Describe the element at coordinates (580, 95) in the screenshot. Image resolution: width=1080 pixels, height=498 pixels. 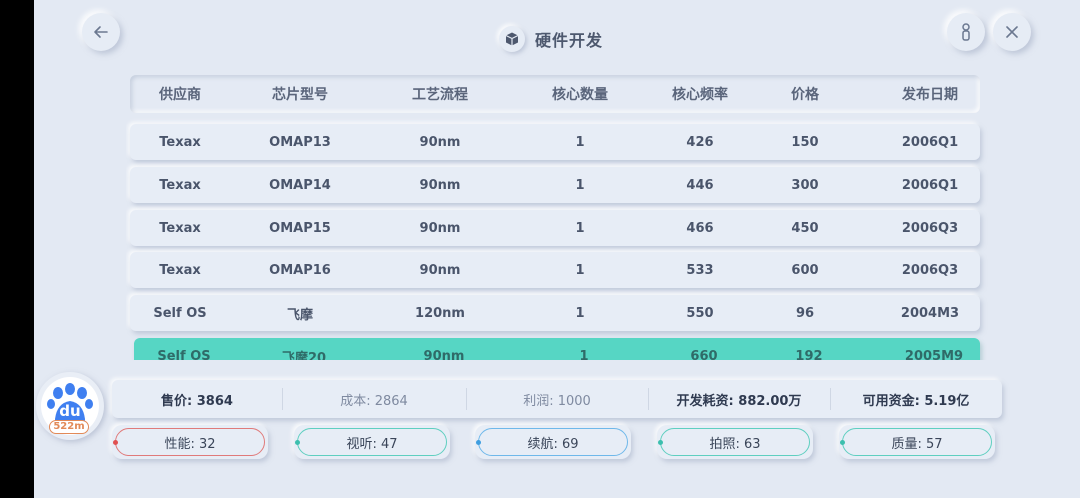
I see `column-header: 核心数量` at that location.